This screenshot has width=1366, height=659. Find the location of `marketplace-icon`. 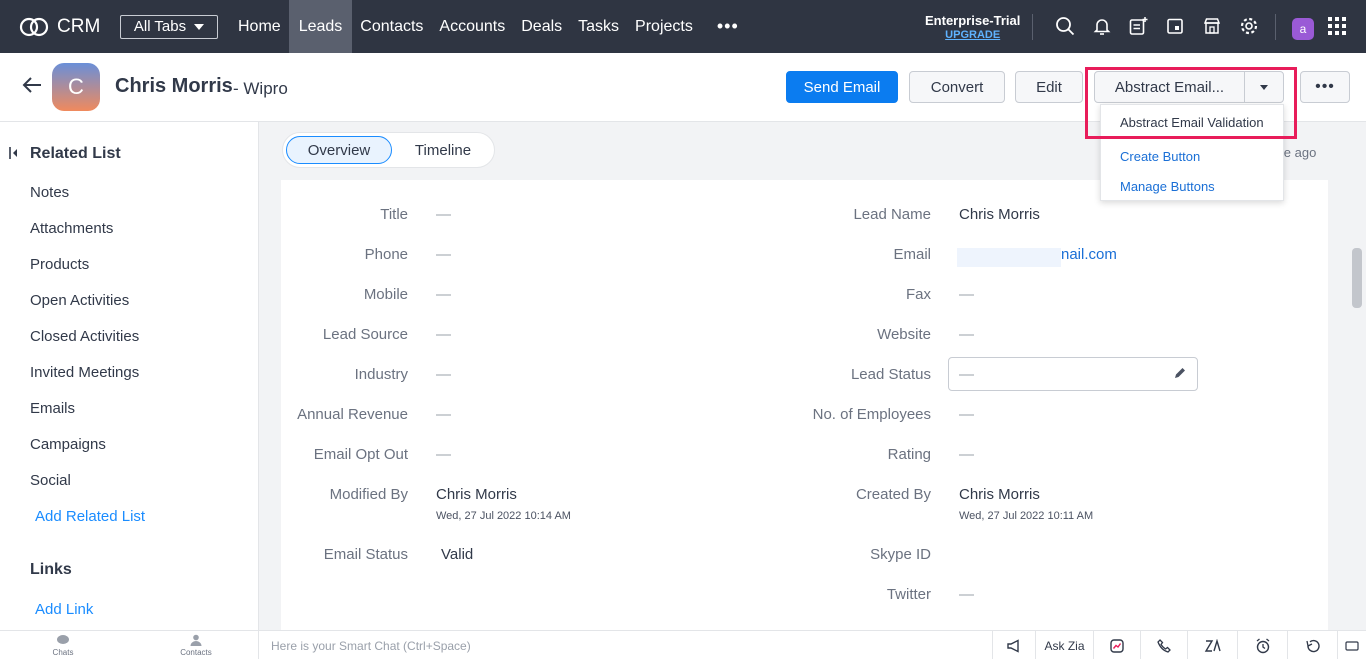

marketplace-icon is located at coordinates (1212, 26).